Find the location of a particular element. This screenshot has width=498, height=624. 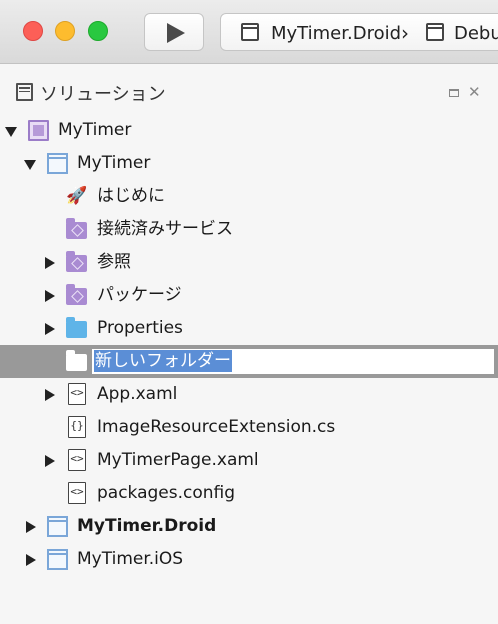

tree-row-connected-services: 接続済みサービス is located at coordinates (249, 229).